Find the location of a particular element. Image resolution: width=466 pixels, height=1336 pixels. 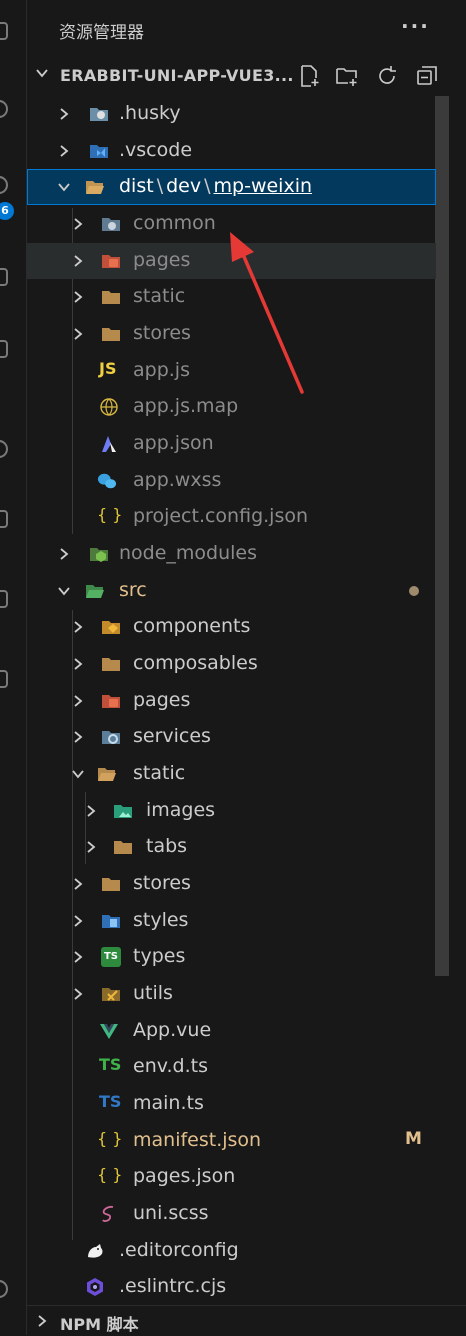

tree-file-project-config-json: { } project.config.json is located at coordinates (231, 517).